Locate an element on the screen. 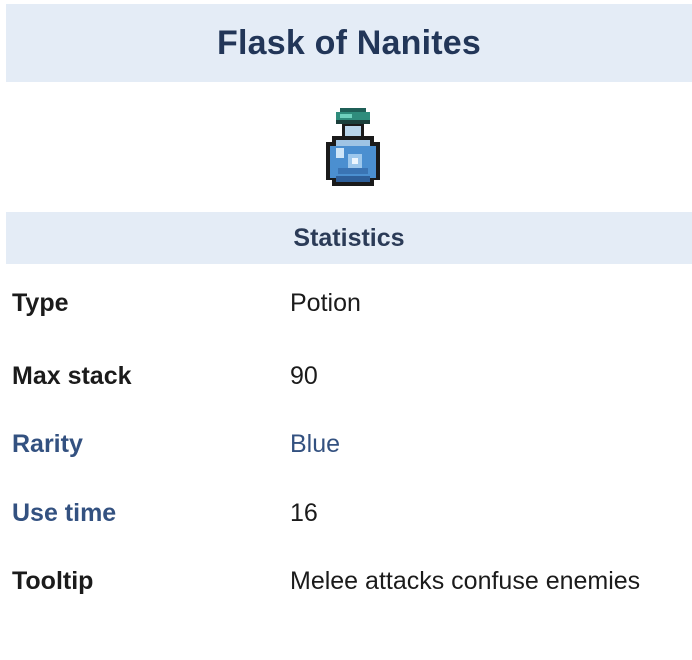 The width and height of the screenshot is (692, 660). item-title: Flask of Nanites is located at coordinates (349, 42).